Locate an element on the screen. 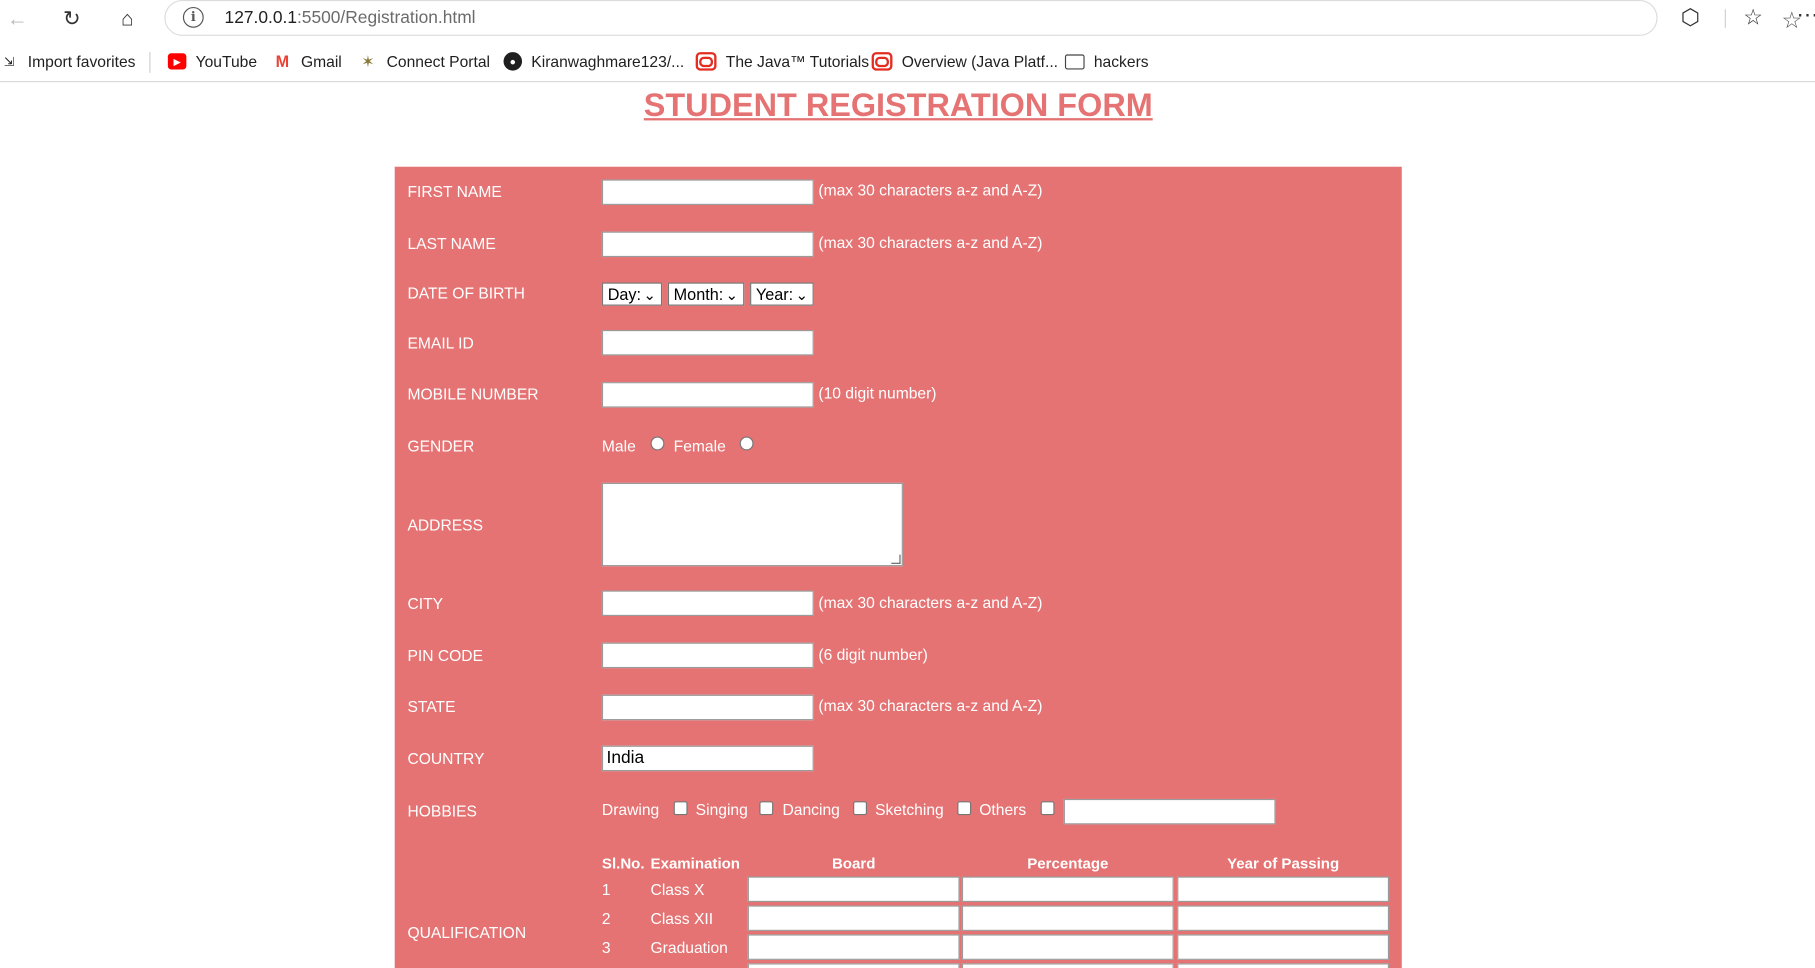  hobby-dancing-label: Dancing is located at coordinates (811, 810).